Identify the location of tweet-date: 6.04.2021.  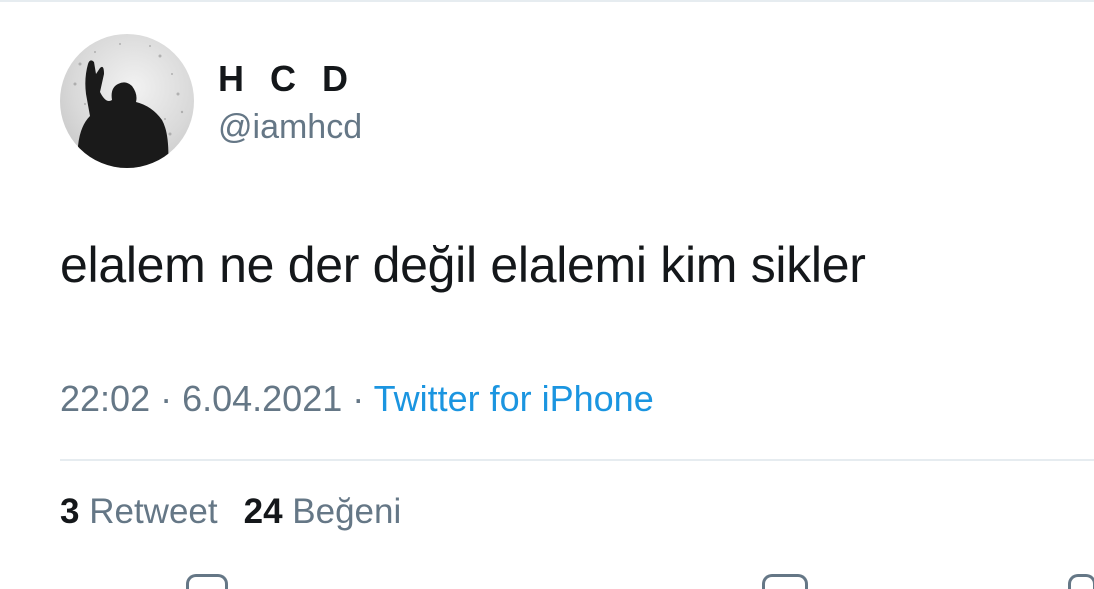
(262, 398).